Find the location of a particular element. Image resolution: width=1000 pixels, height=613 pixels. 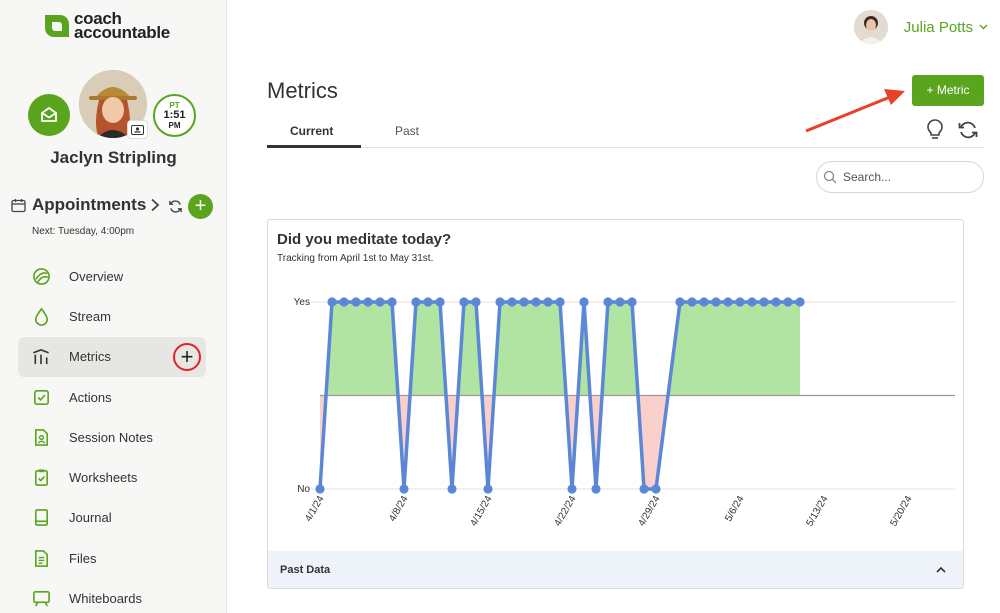

sidebar-item-files: Files is located at coordinates (112, 558).